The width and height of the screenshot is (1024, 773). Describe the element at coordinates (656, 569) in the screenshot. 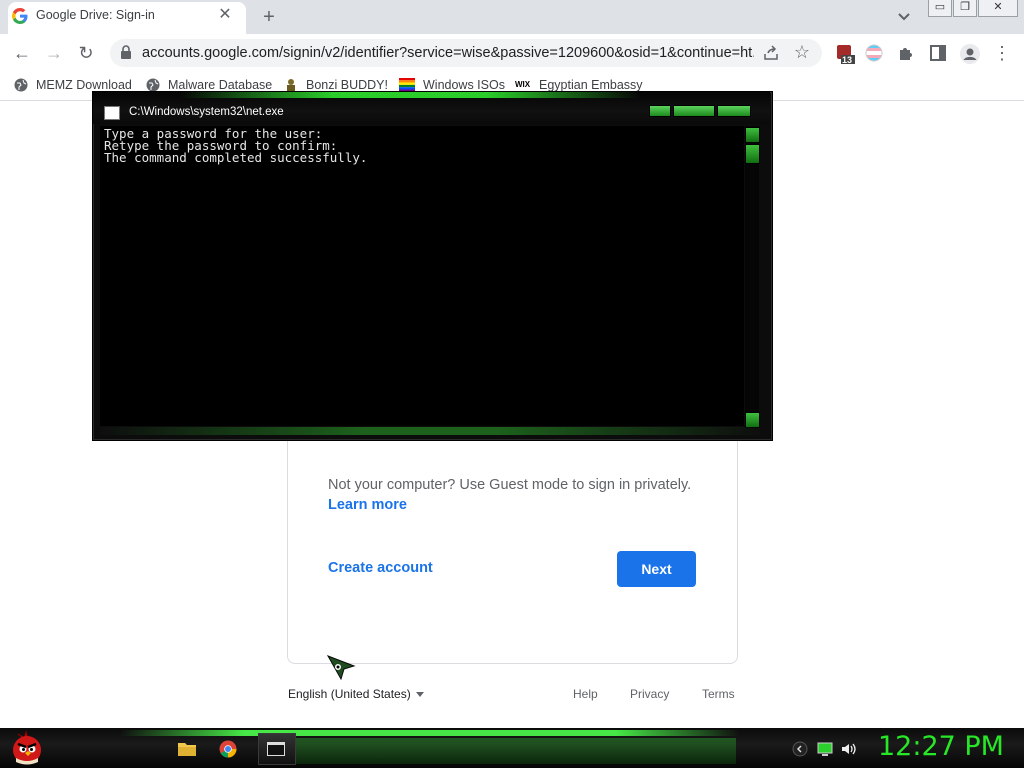

I see `next-button: Next` at that location.